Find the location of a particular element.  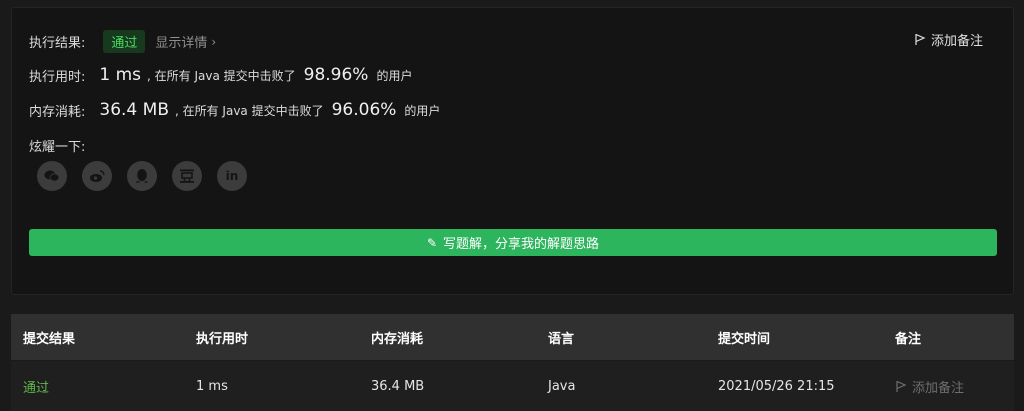

runtime-percent: 98.96% is located at coordinates (336, 75).